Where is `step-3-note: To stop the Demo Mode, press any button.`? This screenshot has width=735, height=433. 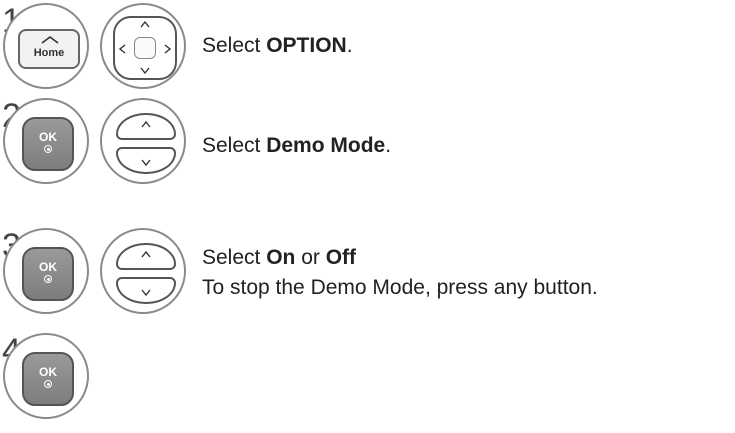 step-3-note: To stop the Demo Mode, press any button. is located at coordinates (400, 287).